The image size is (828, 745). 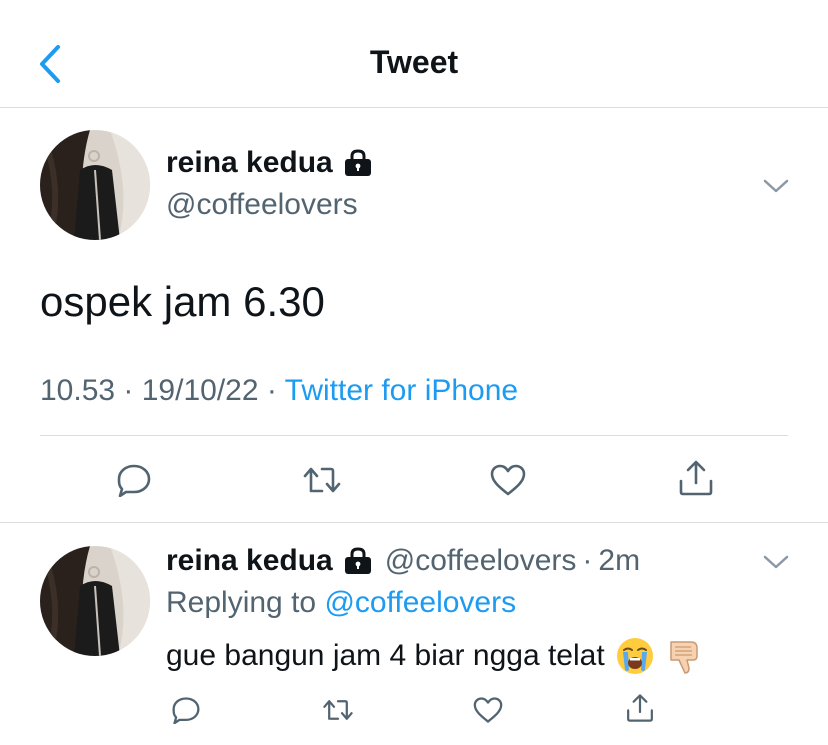 I want to click on more-options-button, so click(x=776, y=186).